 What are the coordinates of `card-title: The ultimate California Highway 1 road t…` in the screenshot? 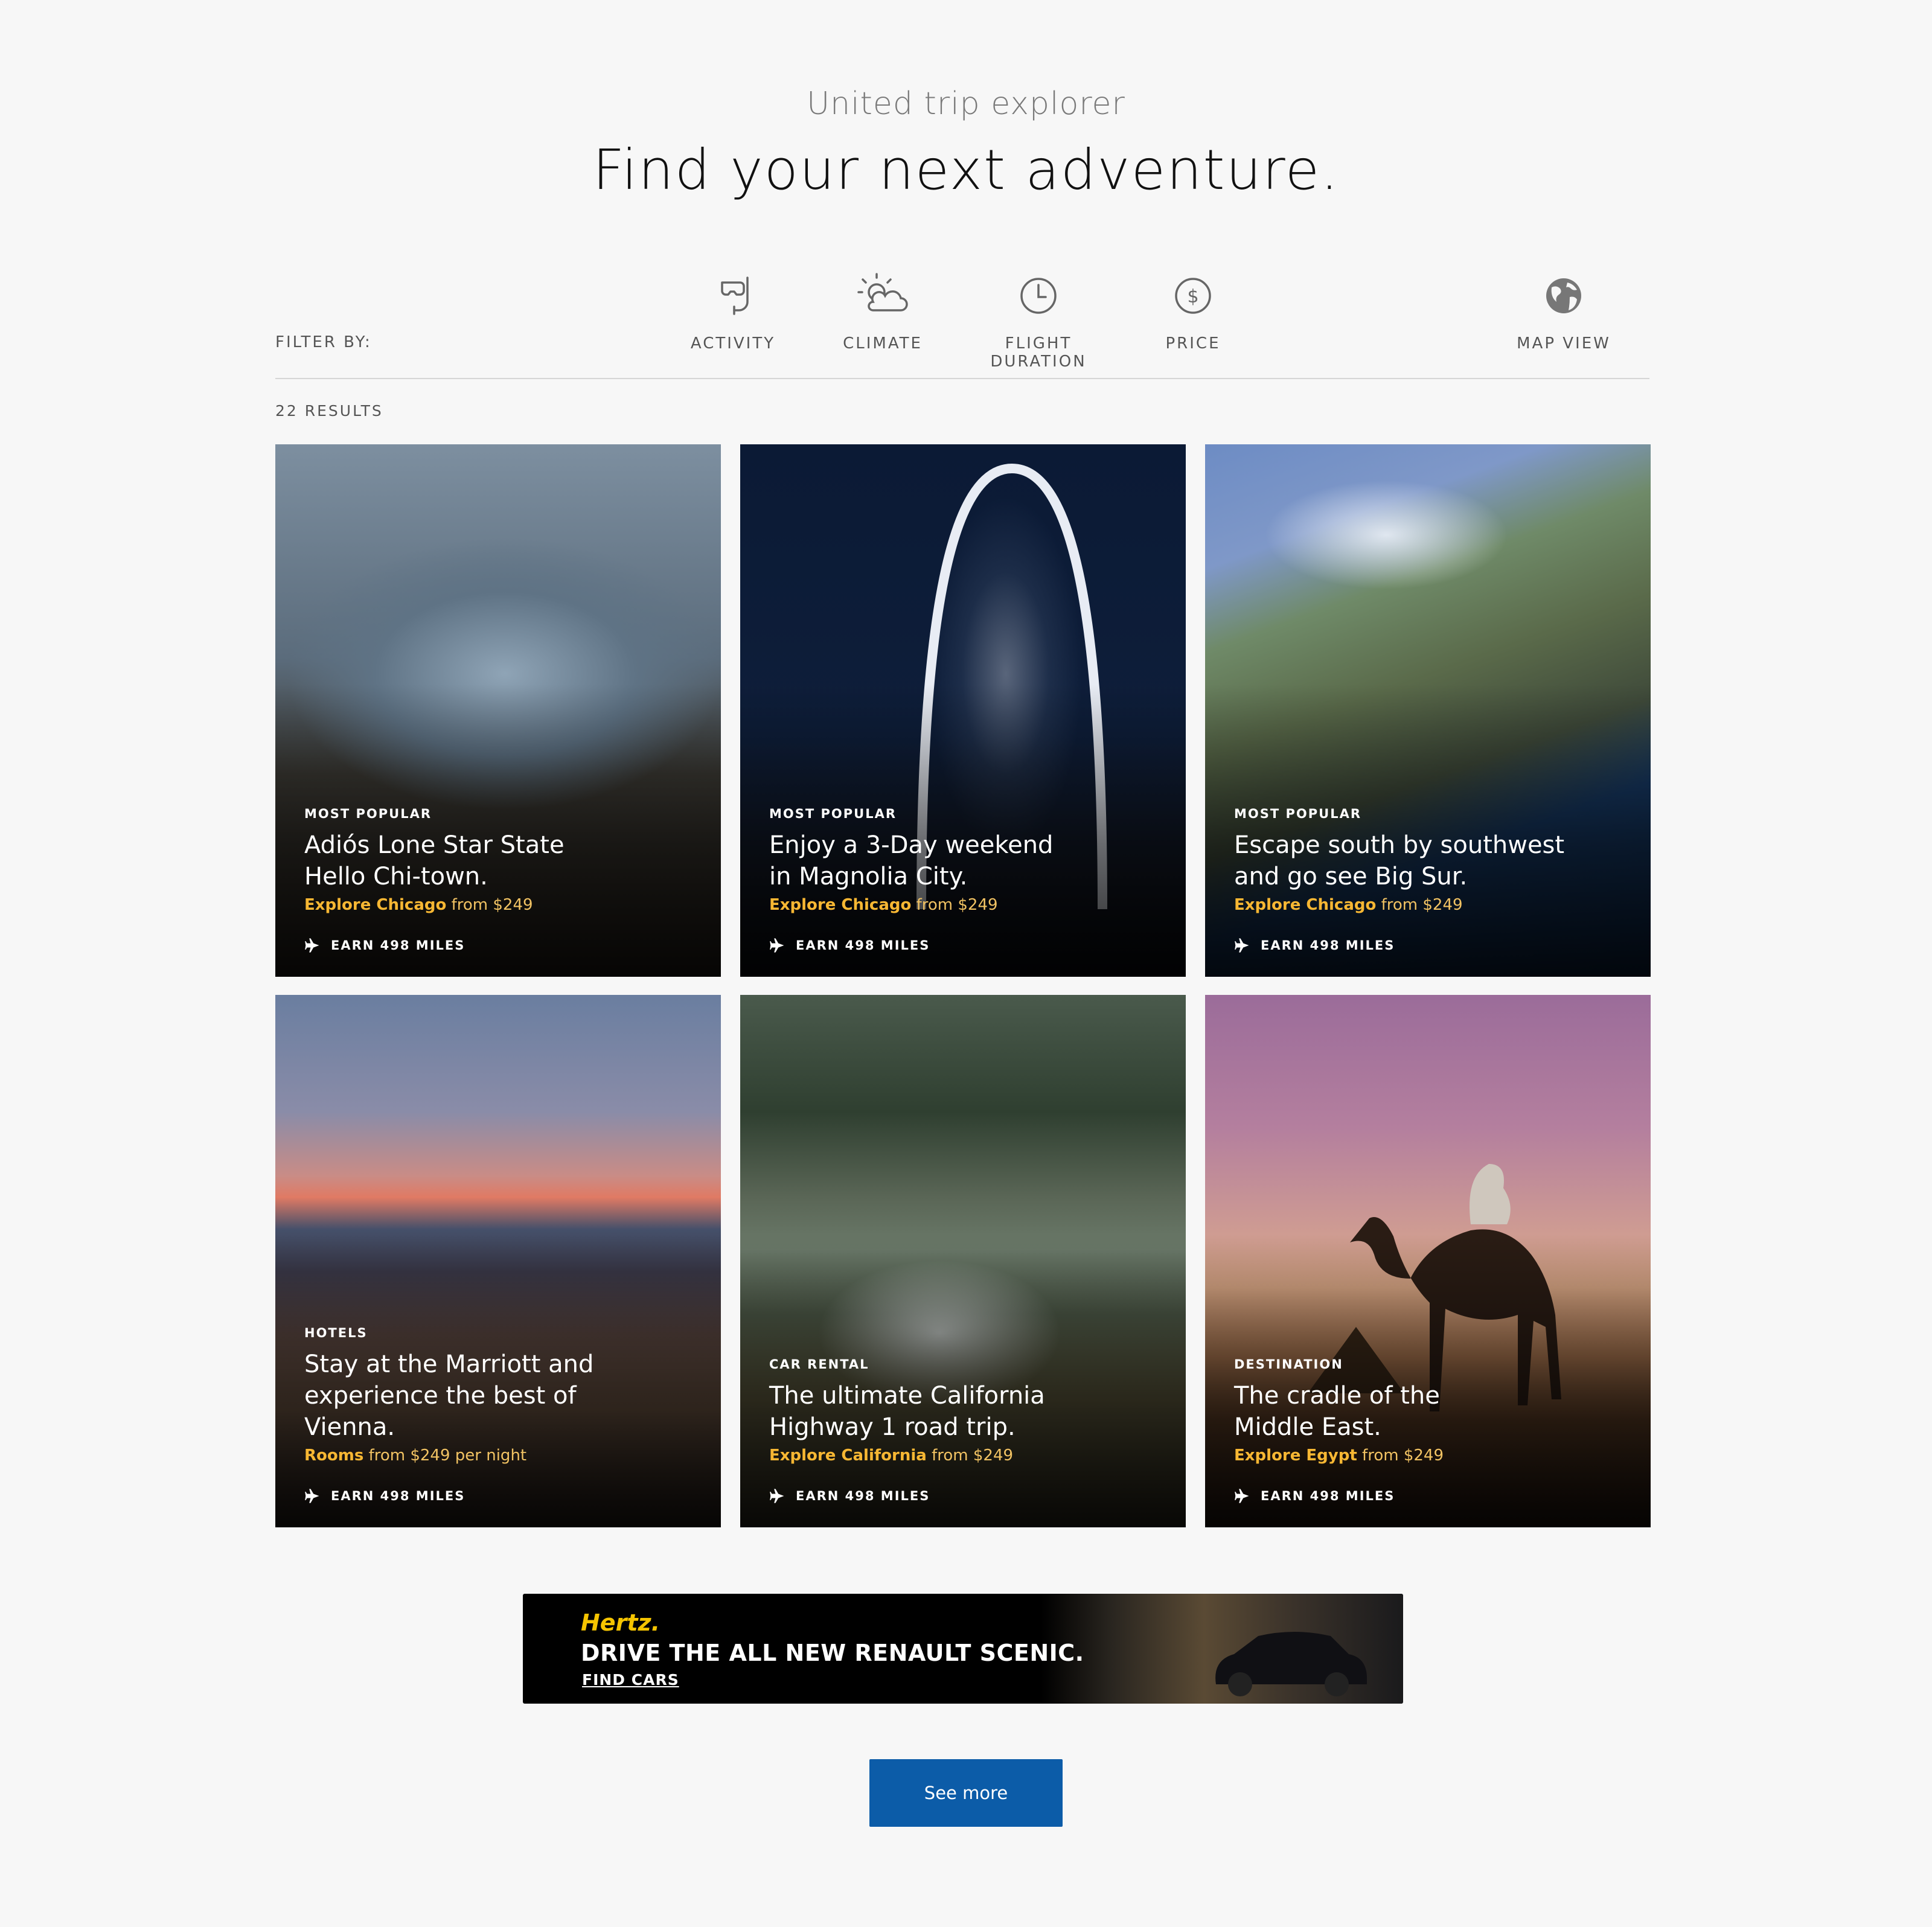 It's located at (907, 1412).